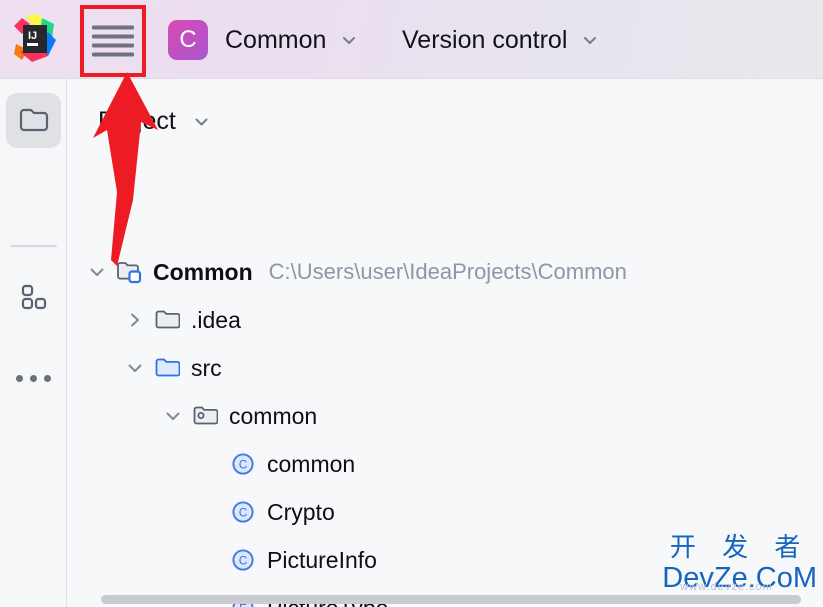  I want to click on rail-divider, so click(33, 246).